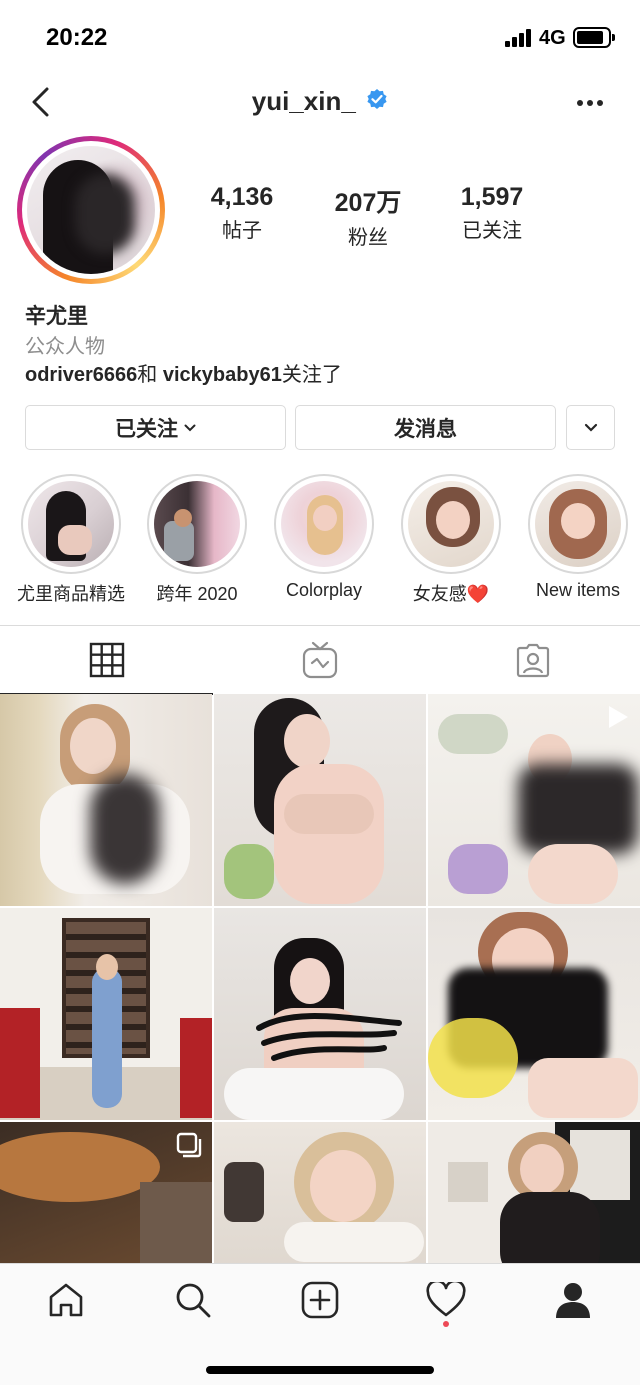 Image resolution: width=640 pixels, height=1385 pixels. What do you see at coordinates (320, 37) in the screenshot?
I see `status-bar: 20:22 4G` at bounding box center [320, 37].